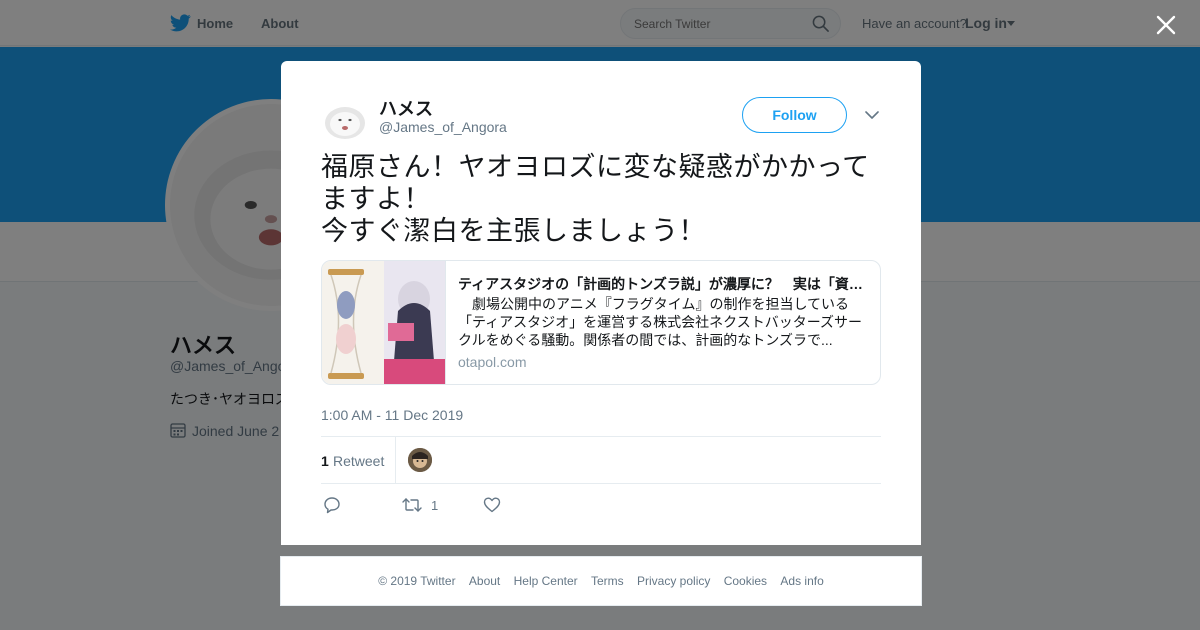  Describe the element at coordinates (395, 460) in the screenshot. I see `stats-divider` at that location.